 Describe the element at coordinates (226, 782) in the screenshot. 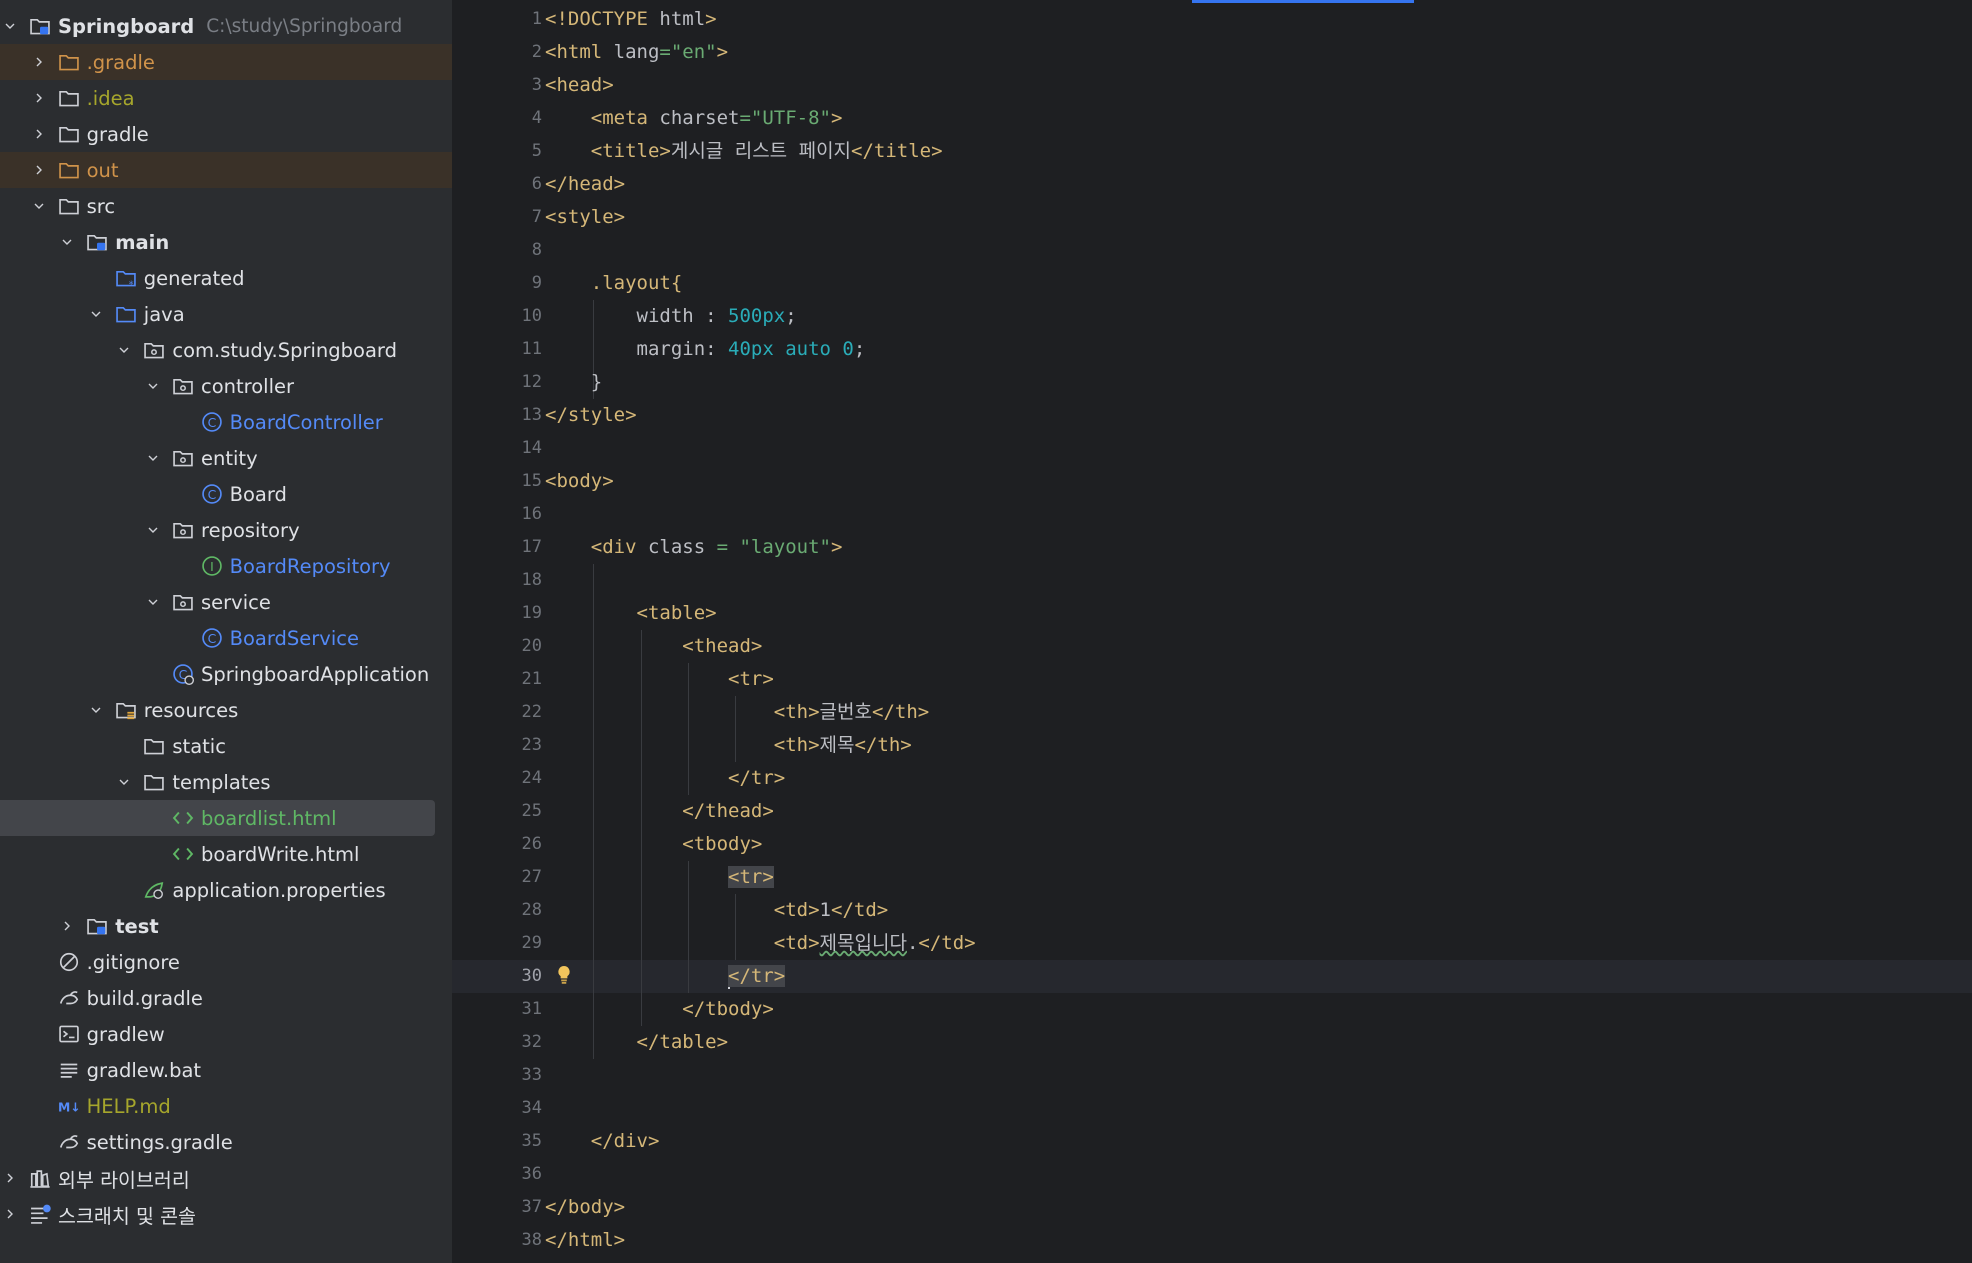

I see `tree-item: templates` at that location.